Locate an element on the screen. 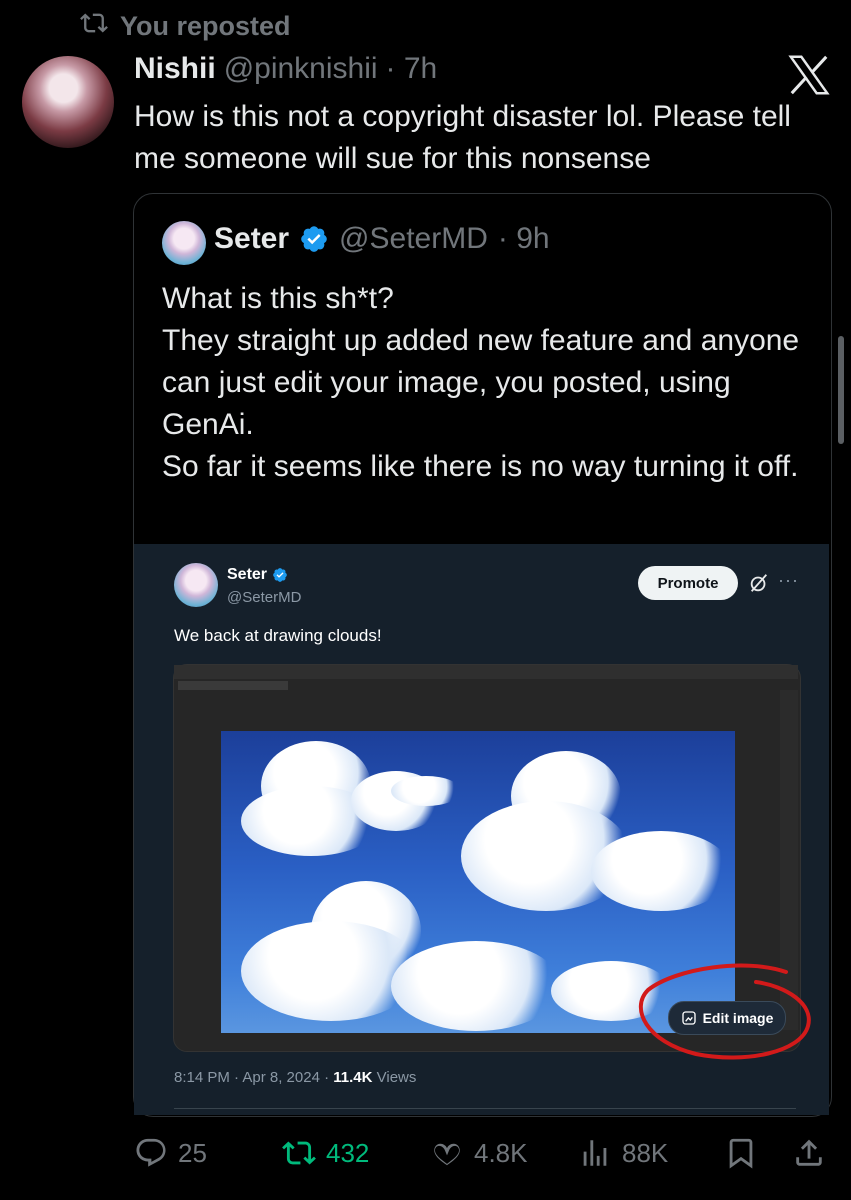 This screenshot has width=851, height=1200. quoted-author-name: Seter is located at coordinates (251, 239).